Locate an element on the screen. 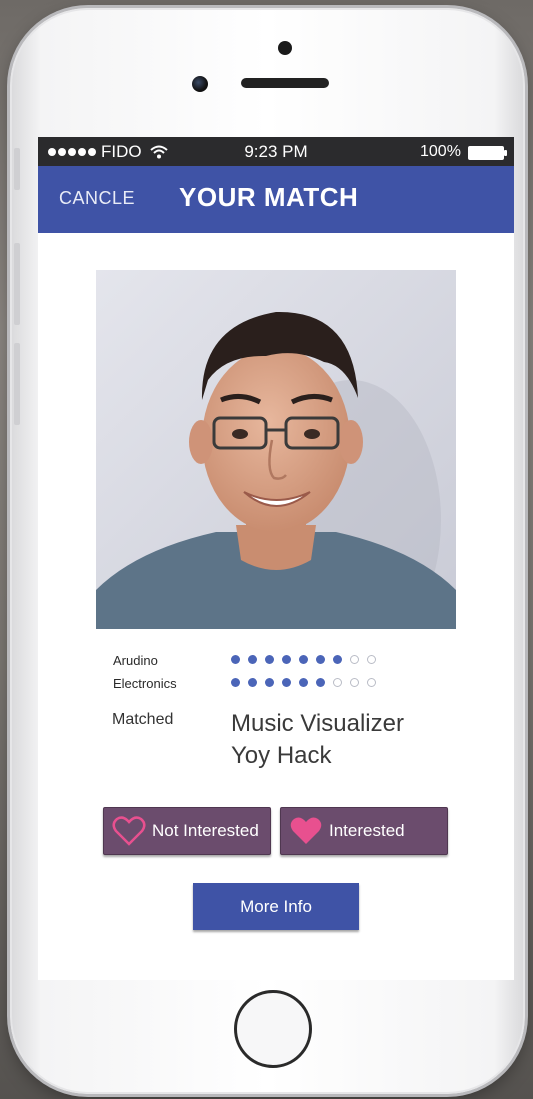 This screenshot has height=1099, width=533. cancel-button: CANCLE is located at coordinates (97, 198).